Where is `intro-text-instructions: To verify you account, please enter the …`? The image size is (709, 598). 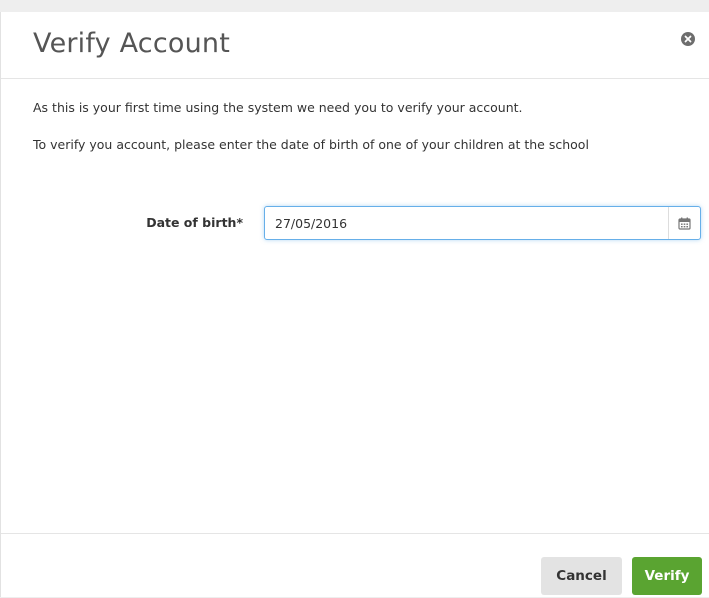
intro-text-instructions: To verify you account, please enter the … is located at coordinates (311, 144).